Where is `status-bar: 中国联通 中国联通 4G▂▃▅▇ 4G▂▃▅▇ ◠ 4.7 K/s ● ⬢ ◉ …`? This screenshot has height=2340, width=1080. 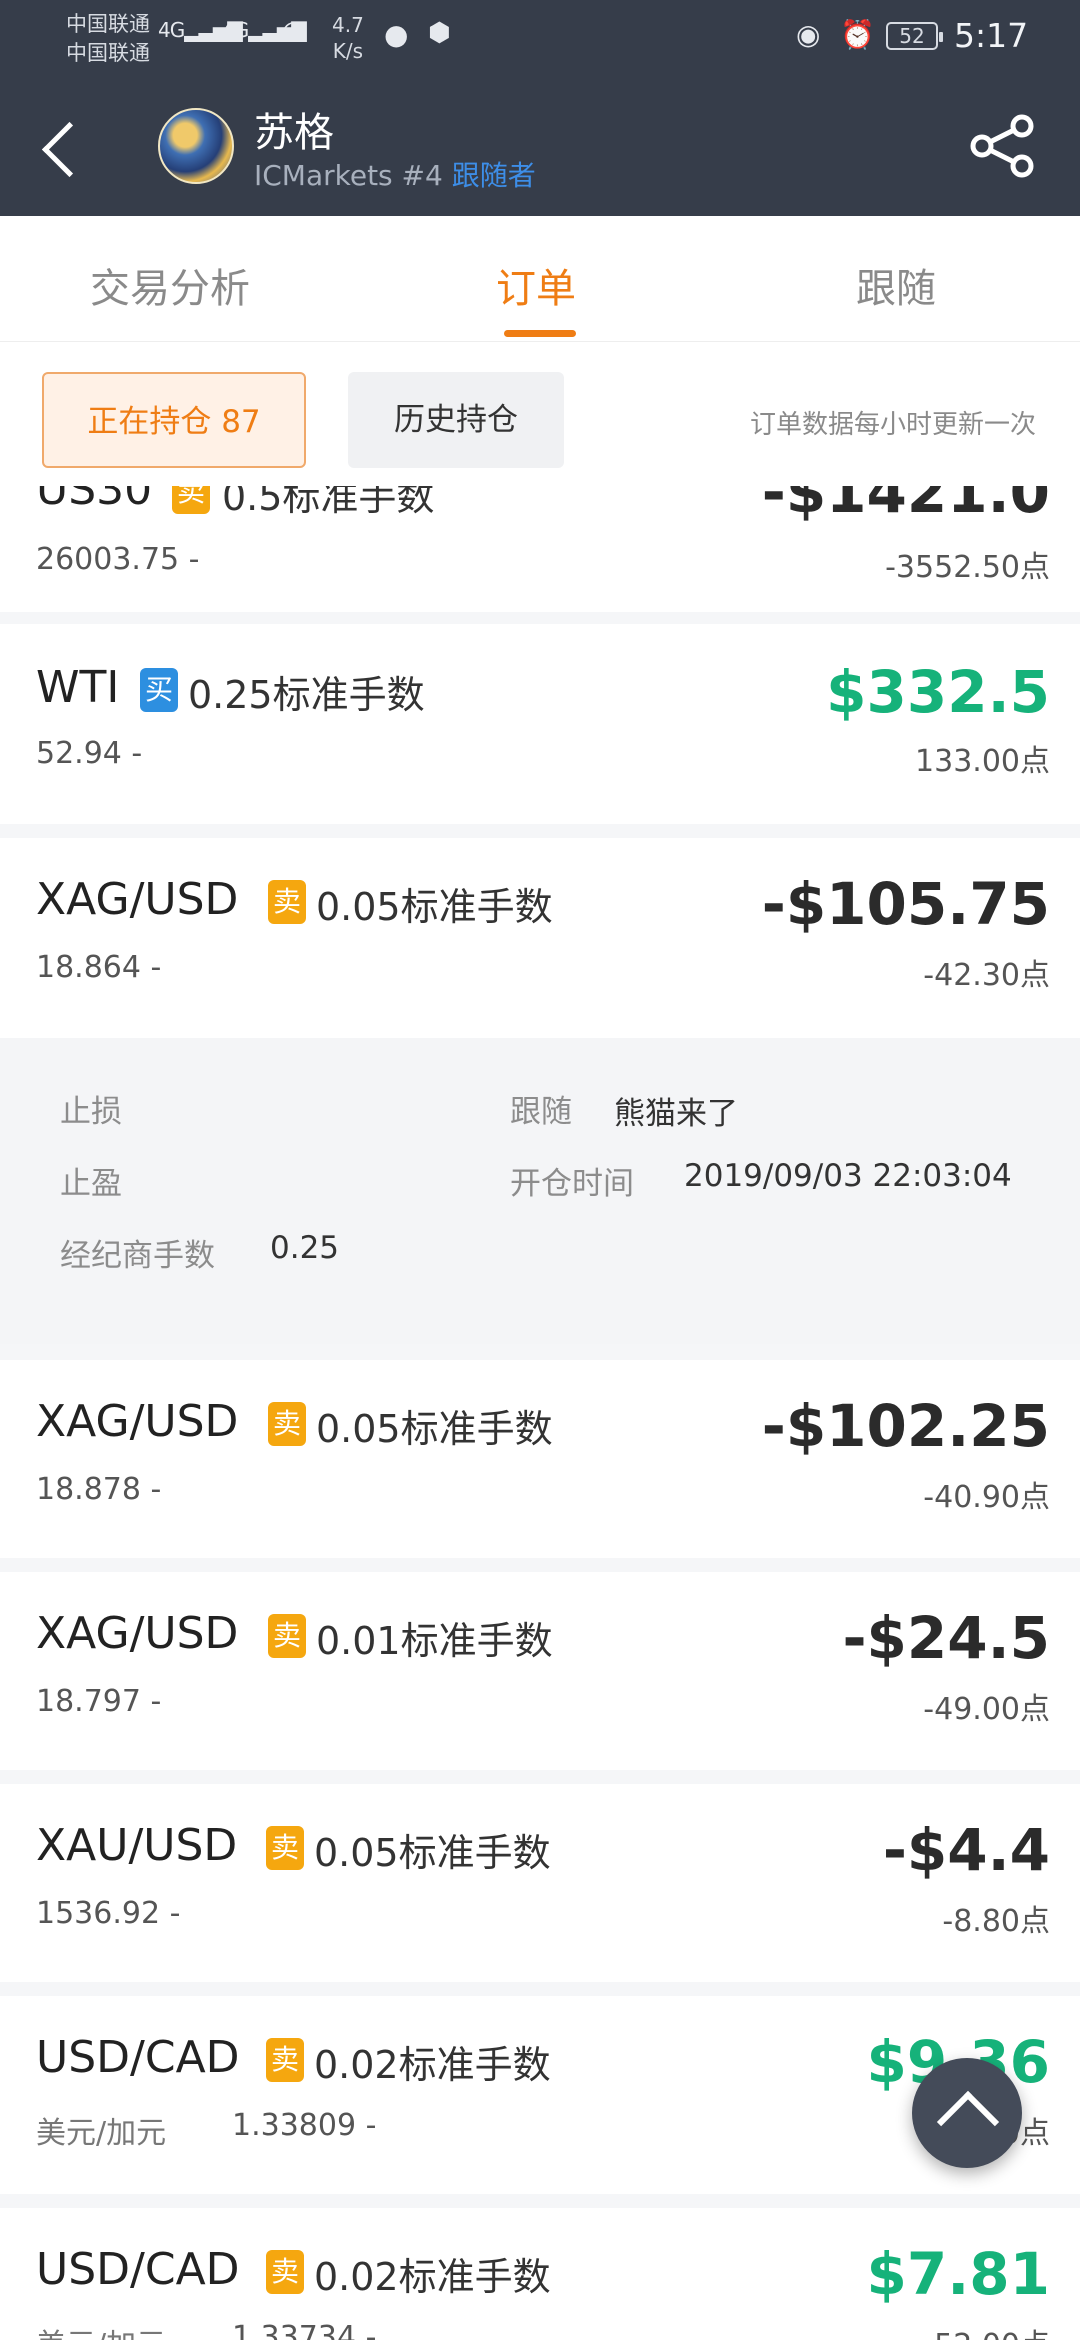 status-bar: 中国联通 中国联通 4G▂▃▅▇ 4G▂▃▅▇ ◠ 4.7 K/s ● ⬢ ◉ … is located at coordinates (540, 36).